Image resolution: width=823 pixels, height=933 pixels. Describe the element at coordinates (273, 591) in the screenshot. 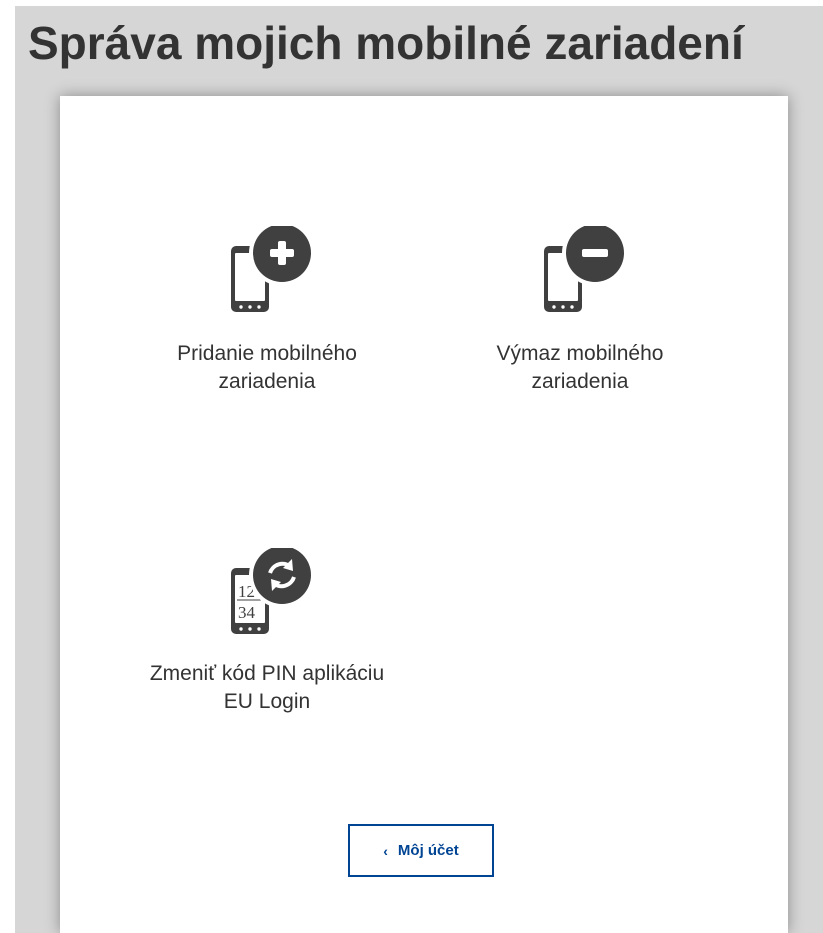

I see `phone-pin-change-icon: 12 34` at that location.